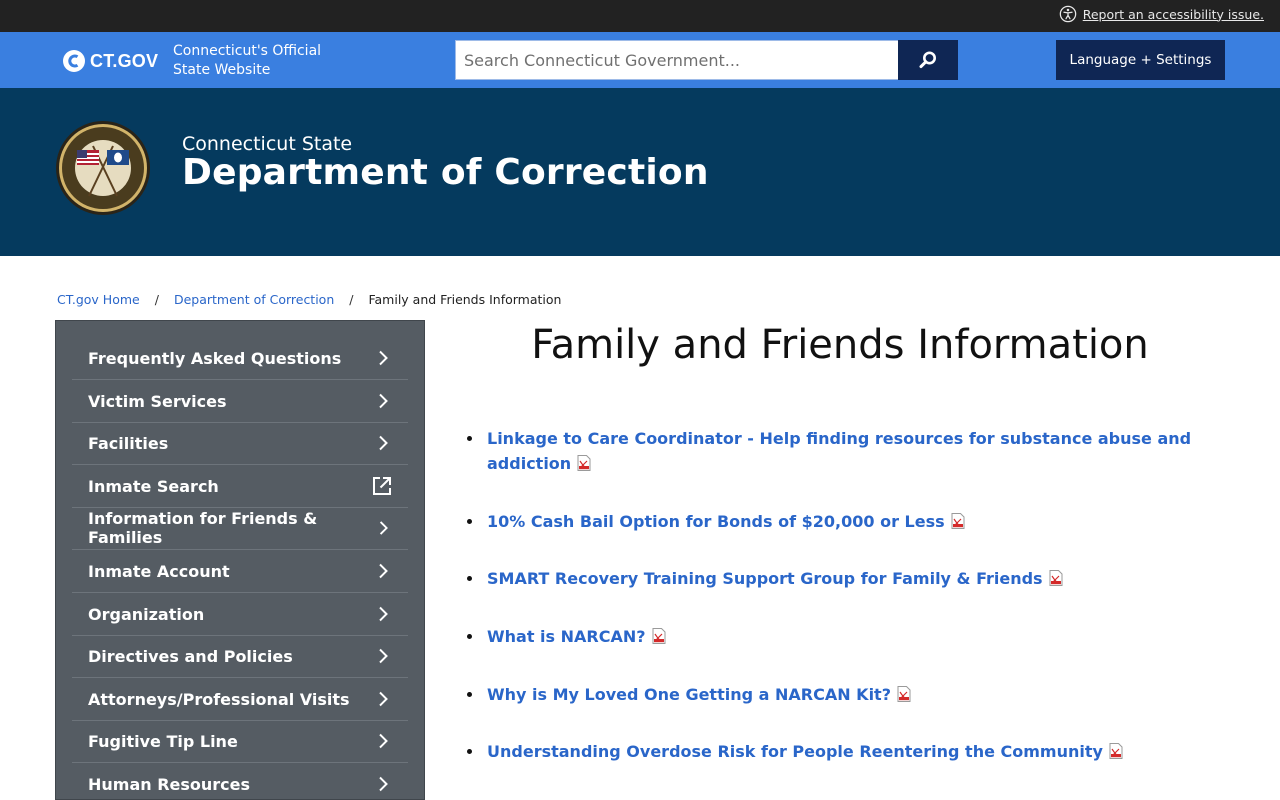  I want to click on accessibility-link-text: Report an accessibility issue., so click(1173, 14).